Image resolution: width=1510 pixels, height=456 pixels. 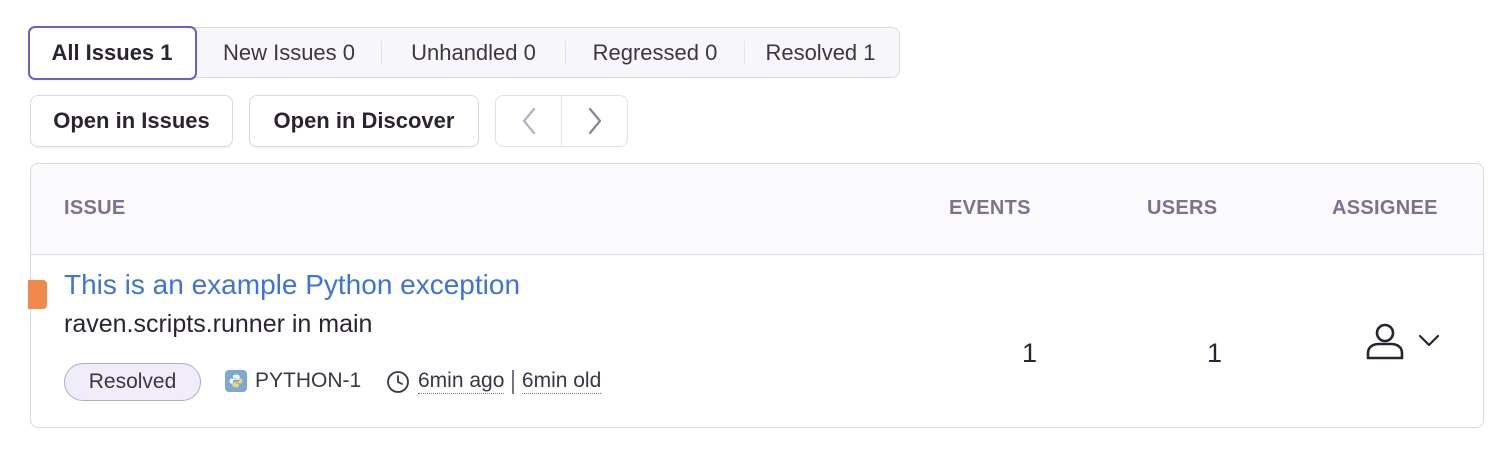 I want to click on tab-label: Regressed, so click(x=645, y=52).